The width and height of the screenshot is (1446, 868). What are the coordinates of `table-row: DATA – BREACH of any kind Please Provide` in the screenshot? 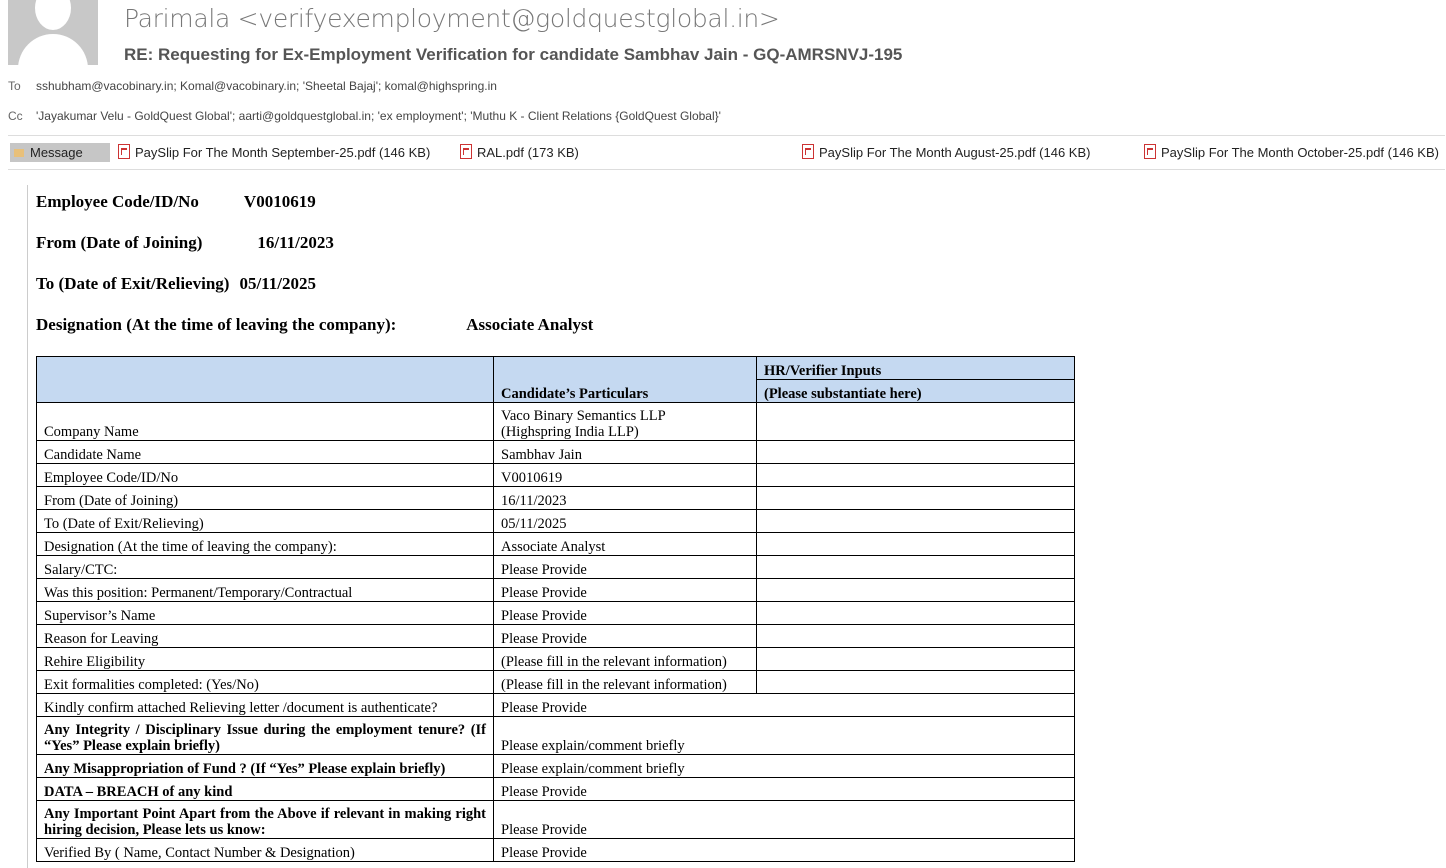 It's located at (555, 789).